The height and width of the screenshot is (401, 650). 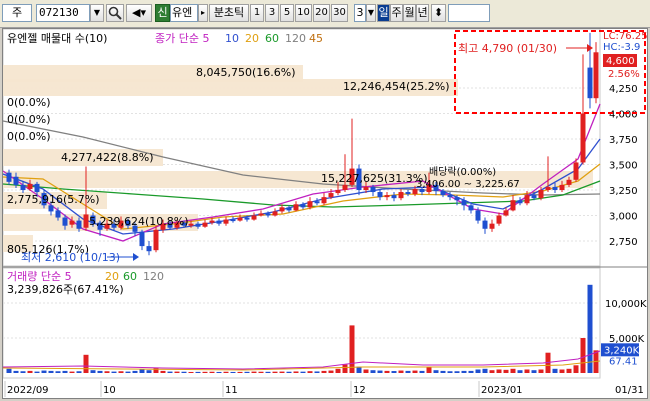 I want to click on period-30-button: 30, so click(x=339, y=13).